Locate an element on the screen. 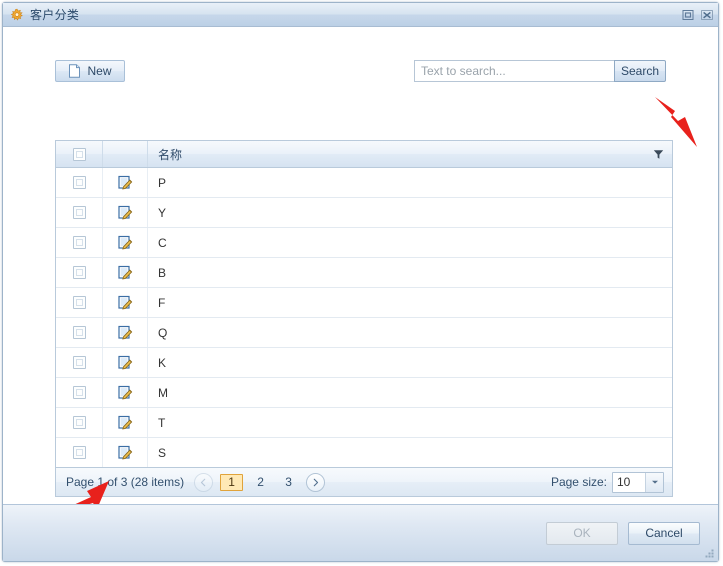  table-row: M is located at coordinates (364, 393).